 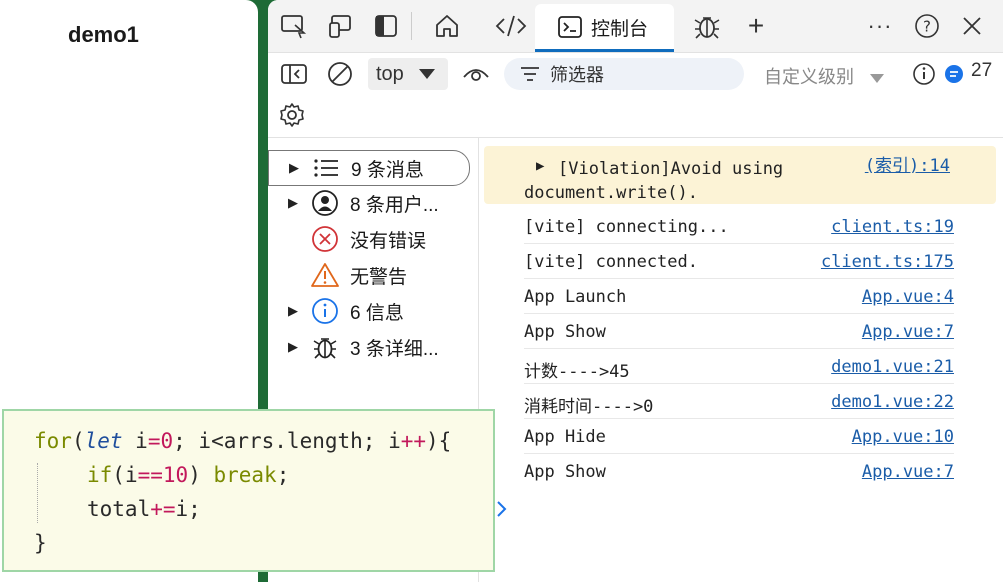 I want to click on log-row: [vite] connecting... client.ts:19, so click(x=740, y=226).